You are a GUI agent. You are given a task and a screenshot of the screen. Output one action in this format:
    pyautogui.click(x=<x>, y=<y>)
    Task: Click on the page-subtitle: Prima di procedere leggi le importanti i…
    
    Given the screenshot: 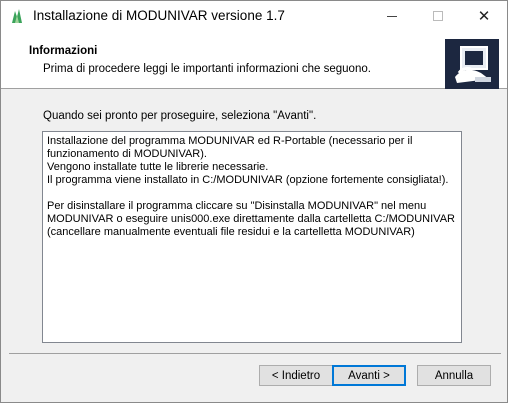 What is the action you would take?
    pyautogui.click(x=207, y=69)
    